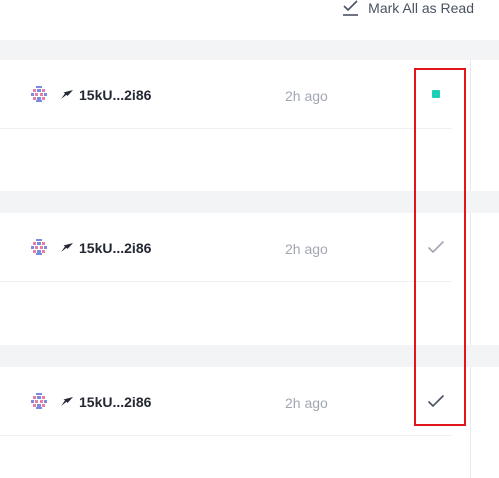 This screenshot has width=499, height=478. I want to click on mark-all-read-button: Mark All as Read, so click(408, 8).